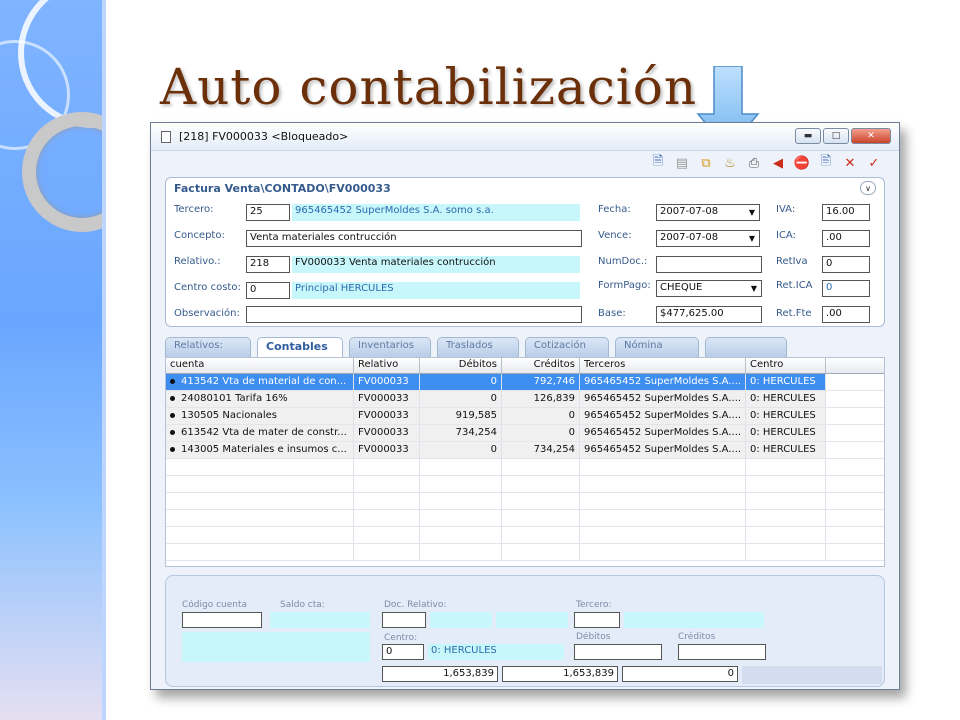 The height and width of the screenshot is (720, 960). Describe the element at coordinates (172, 398) in the screenshot. I see `row-marker-icon` at that location.